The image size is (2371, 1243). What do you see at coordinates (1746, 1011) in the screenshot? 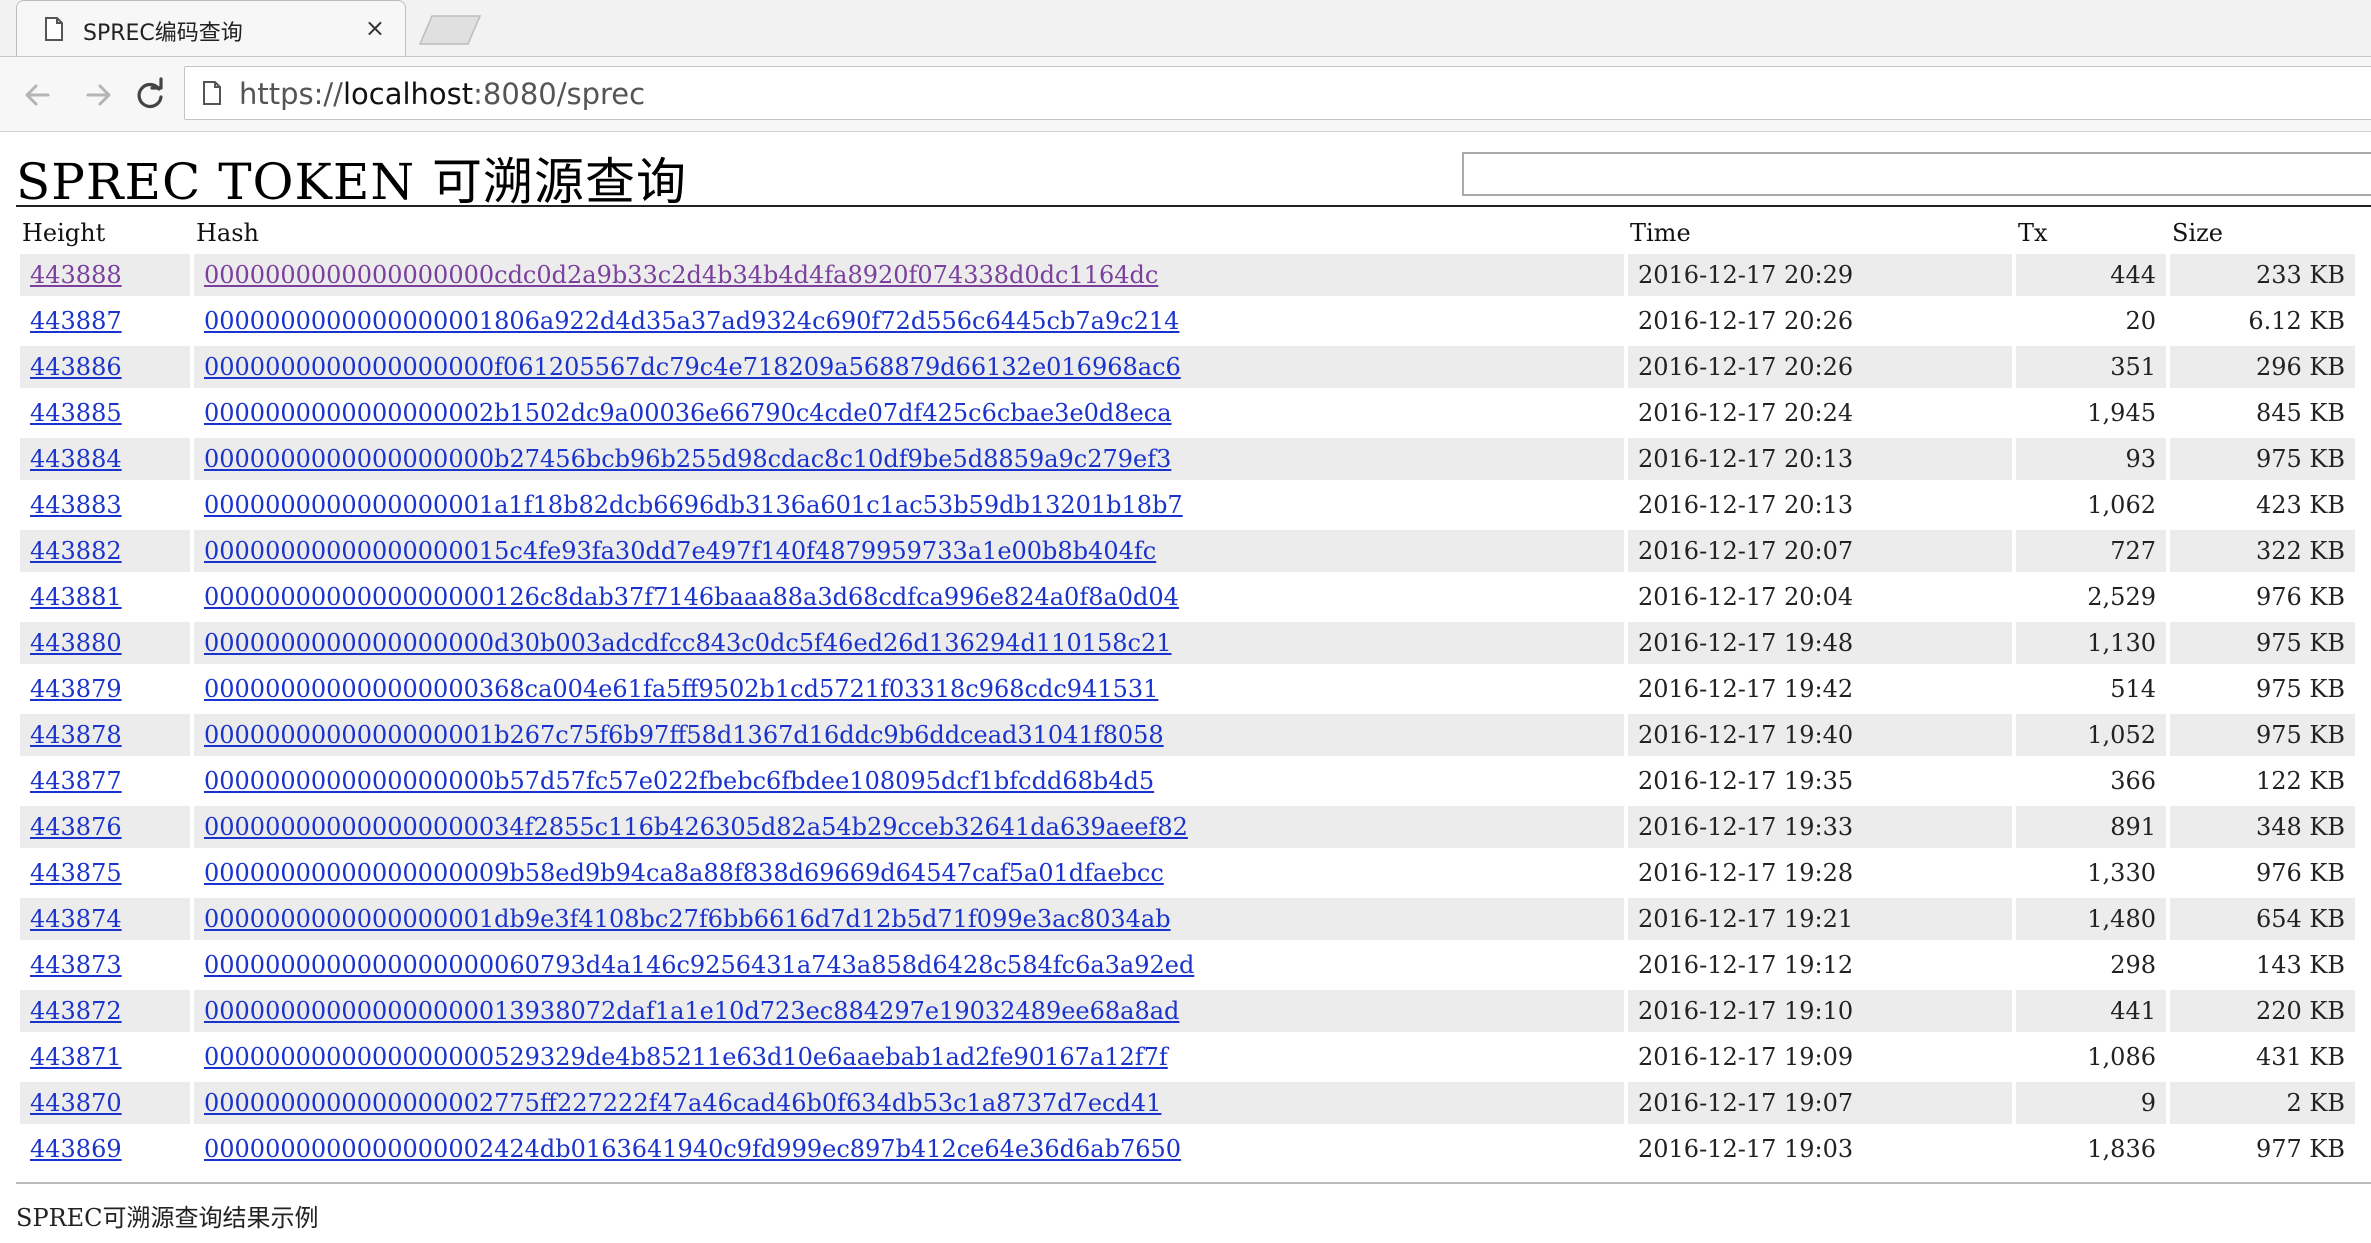
I see `block-time: 2016-12-17 19:10` at bounding box center [1746, 1011].